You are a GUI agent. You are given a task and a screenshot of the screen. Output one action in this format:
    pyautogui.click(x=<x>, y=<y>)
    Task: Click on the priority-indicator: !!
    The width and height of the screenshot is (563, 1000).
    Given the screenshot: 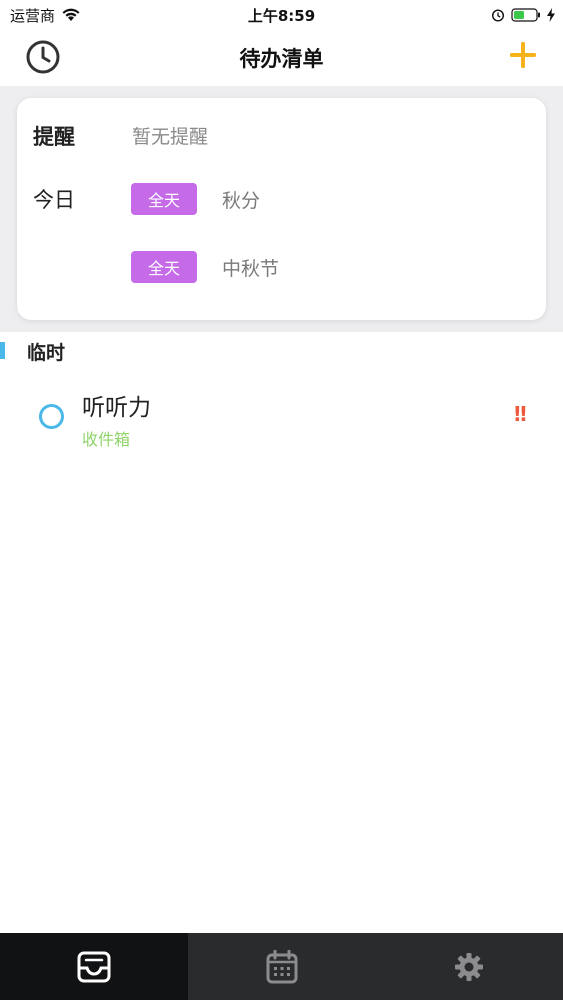 What is the action you would take?
    pyautogui.click(x=520, y=414)
    